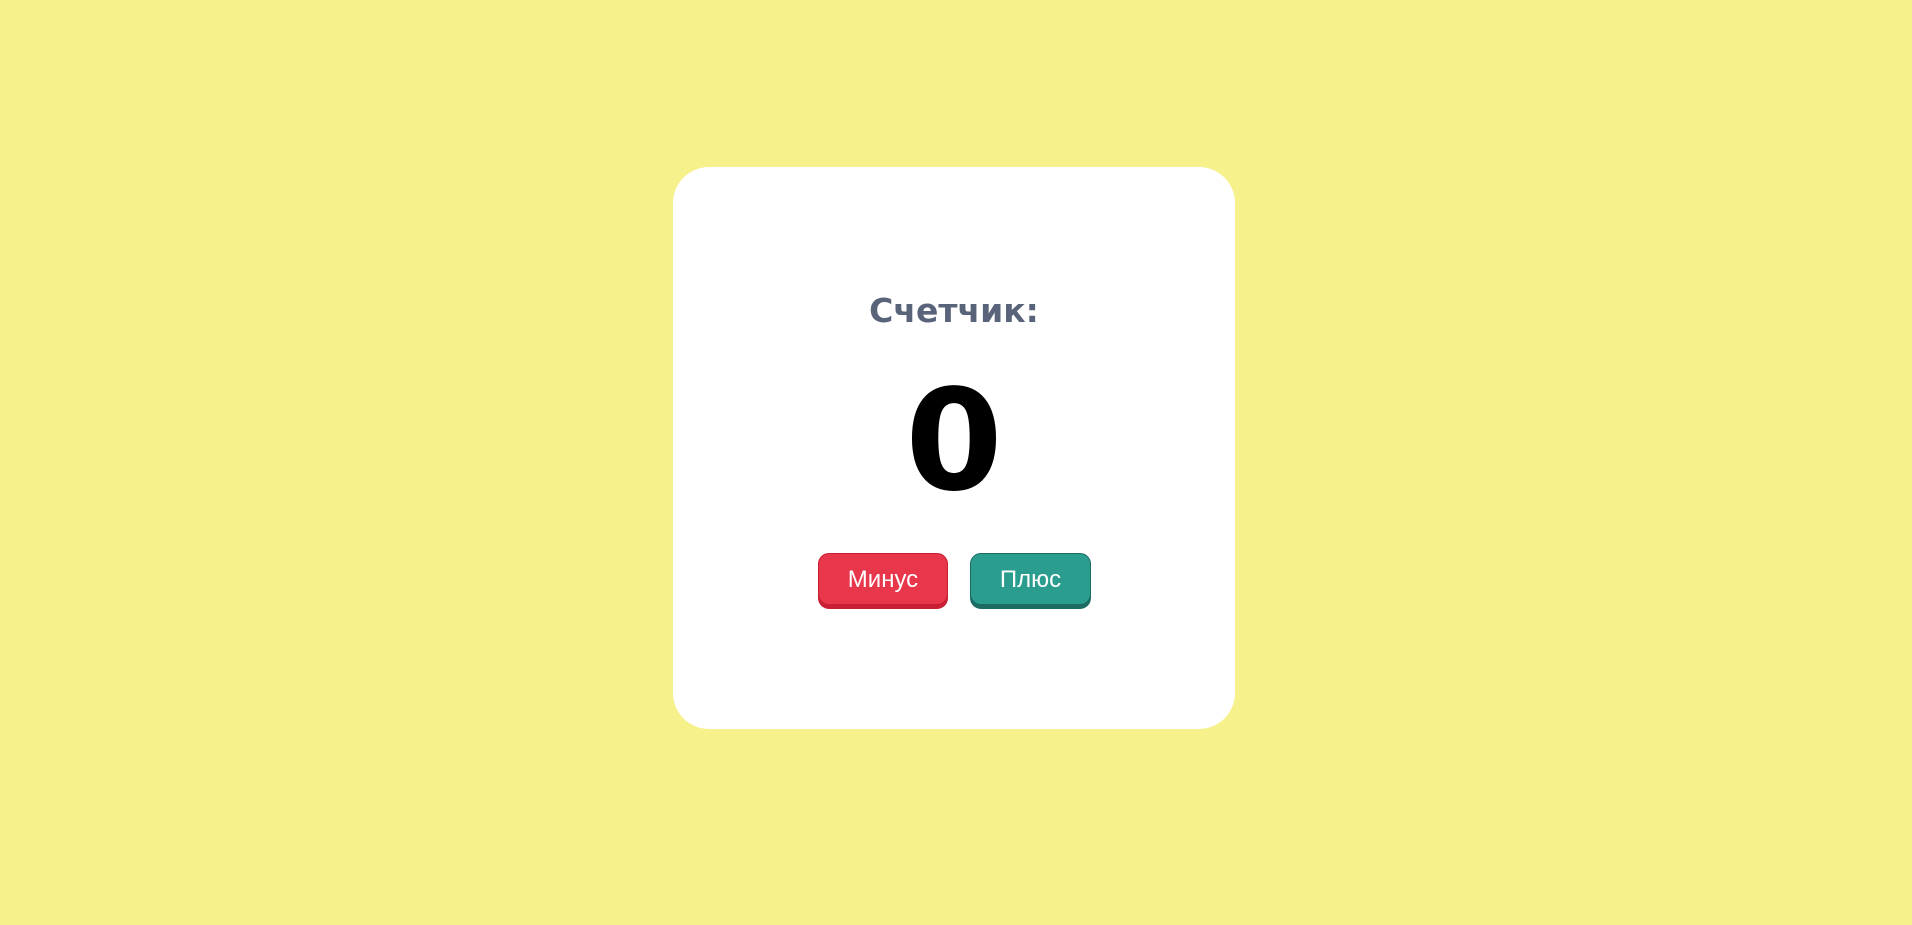  Describe the element at coordinates (954, 310) in the screenshot. I see `counter-title: Счетчик:` at that location.